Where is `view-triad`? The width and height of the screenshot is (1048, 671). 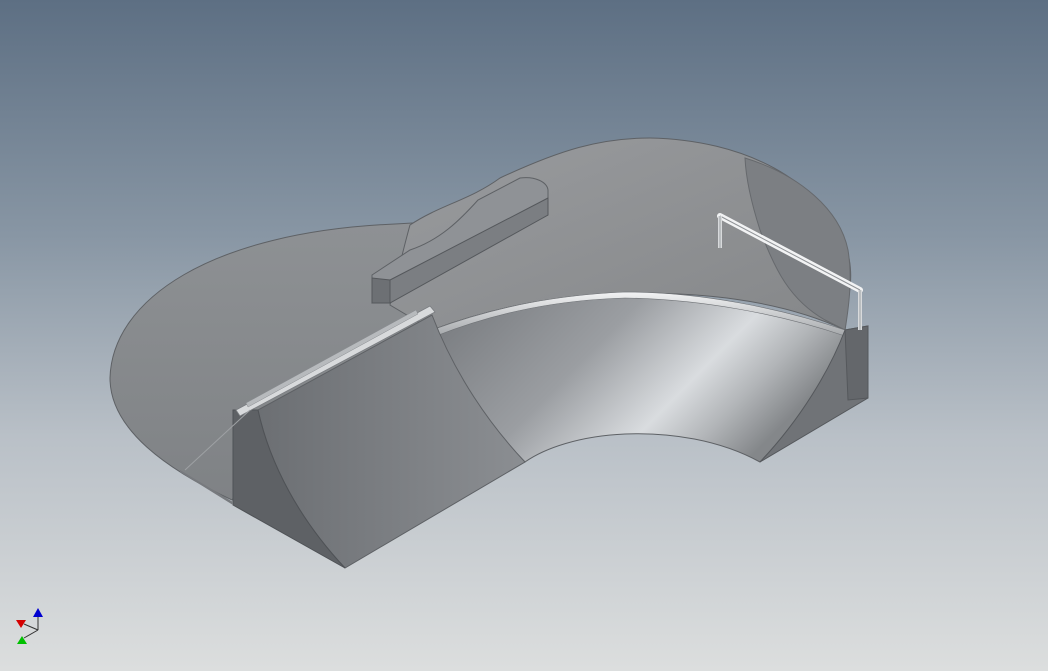 view-triad is located at coordinates (32, 628).